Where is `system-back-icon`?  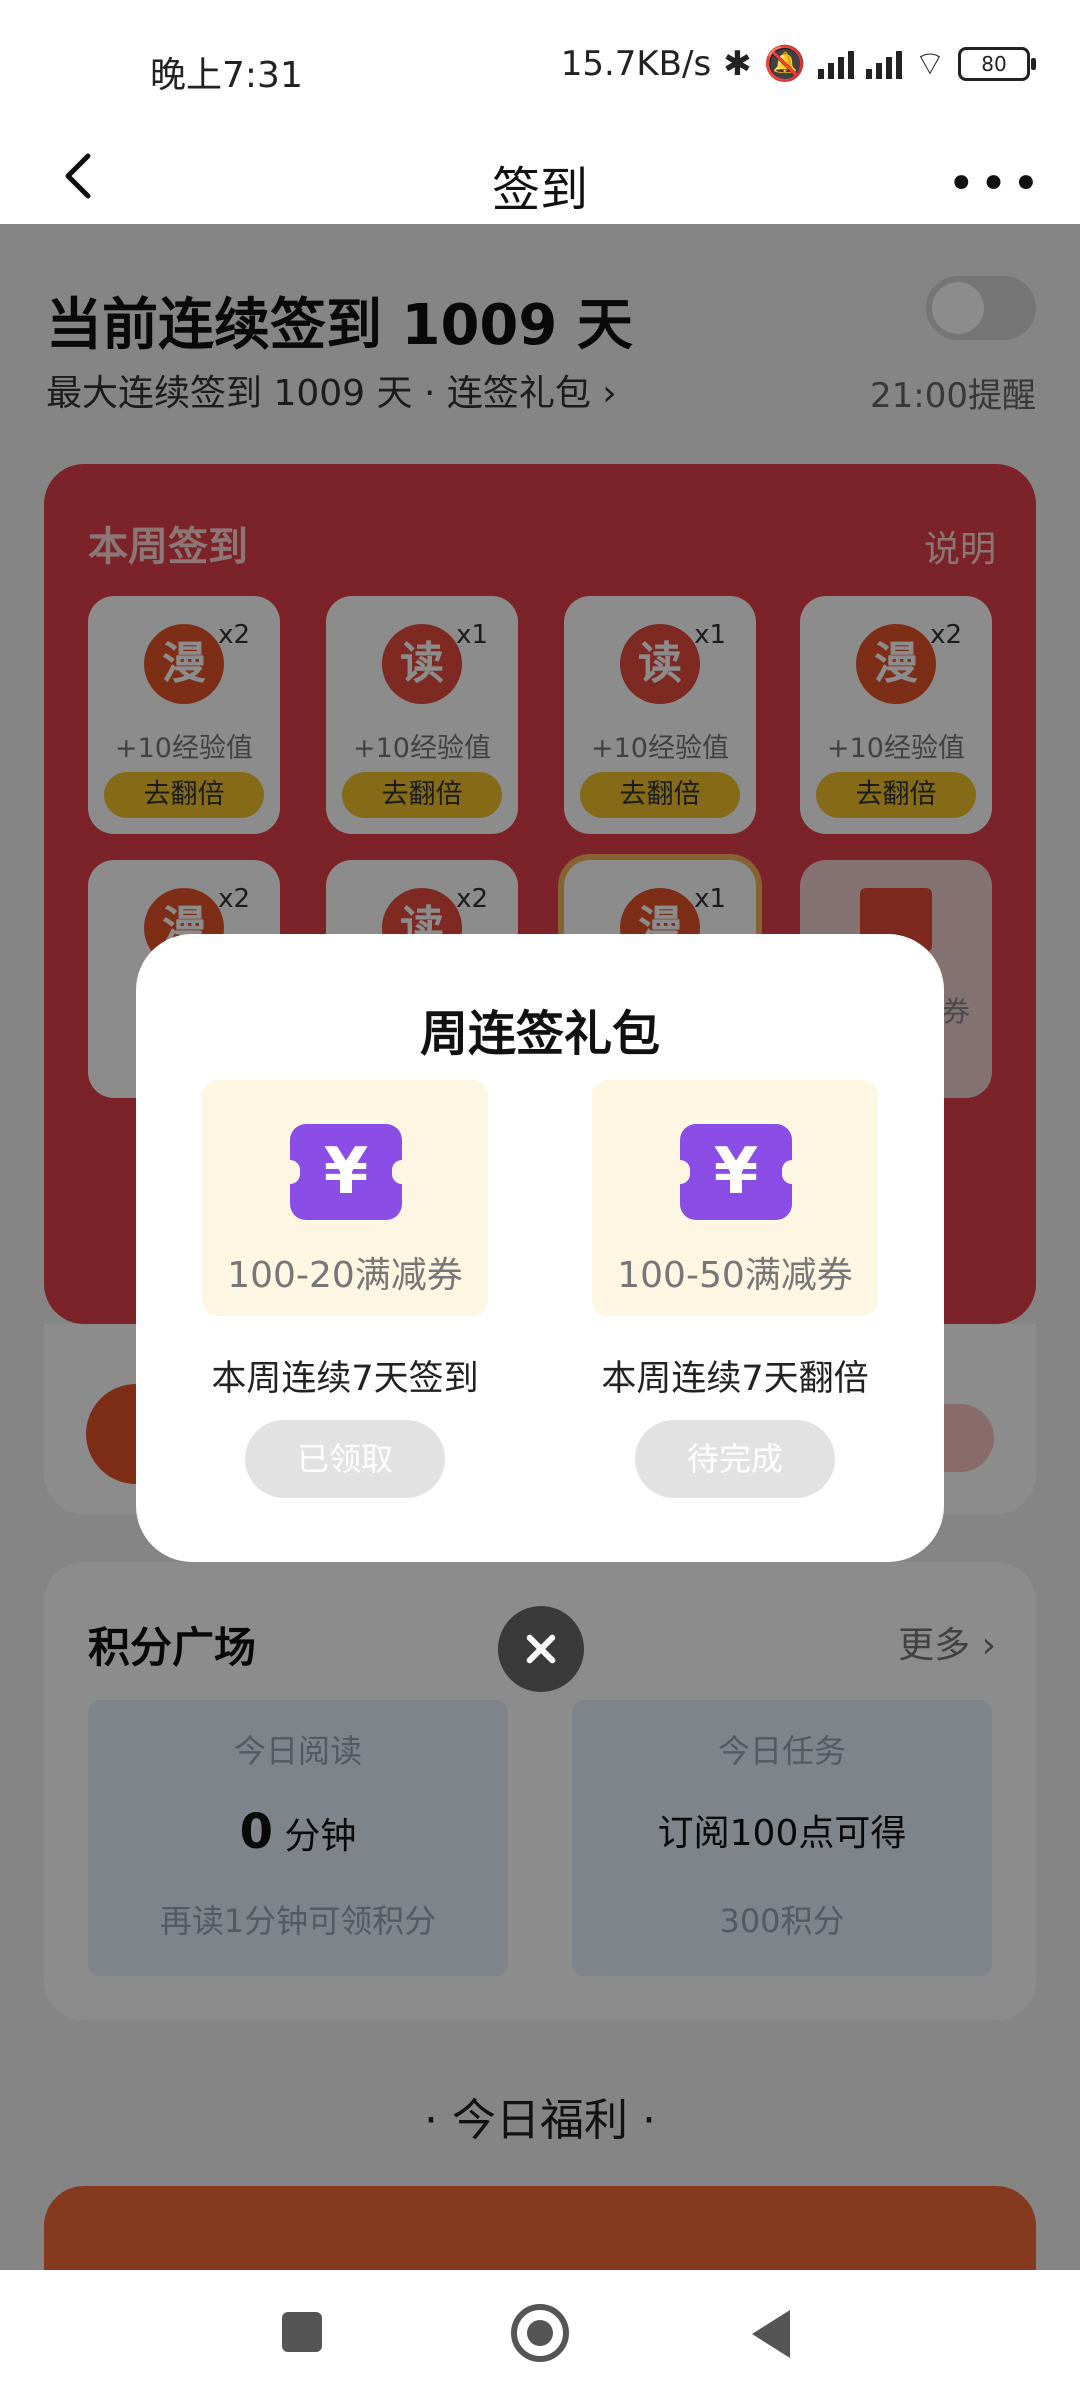 system-back-icon is located at coordinates (771, 2334).